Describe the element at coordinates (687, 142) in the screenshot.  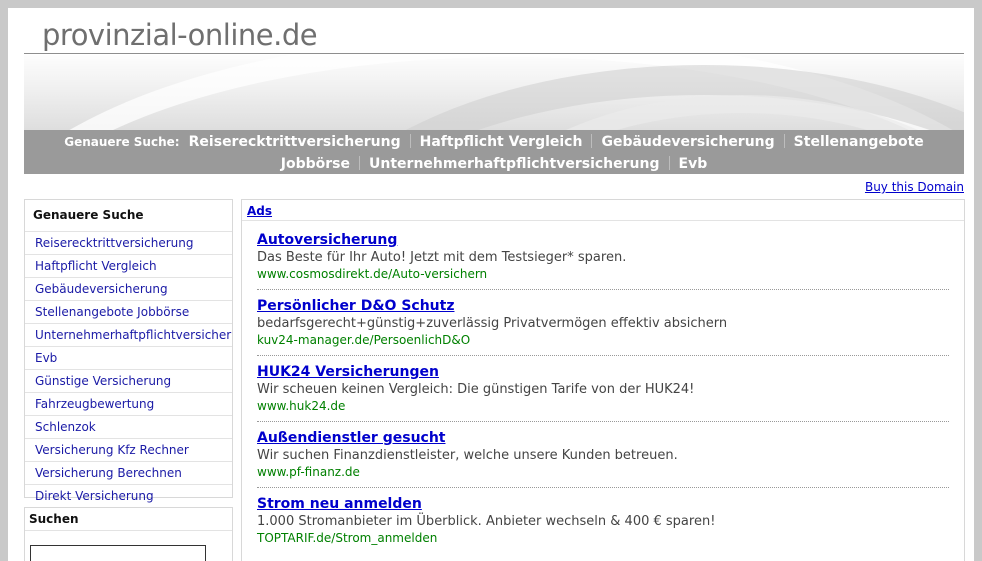
I see `nav-link-gebaeudeversicherung: Gebäudeversicherung` at that location.